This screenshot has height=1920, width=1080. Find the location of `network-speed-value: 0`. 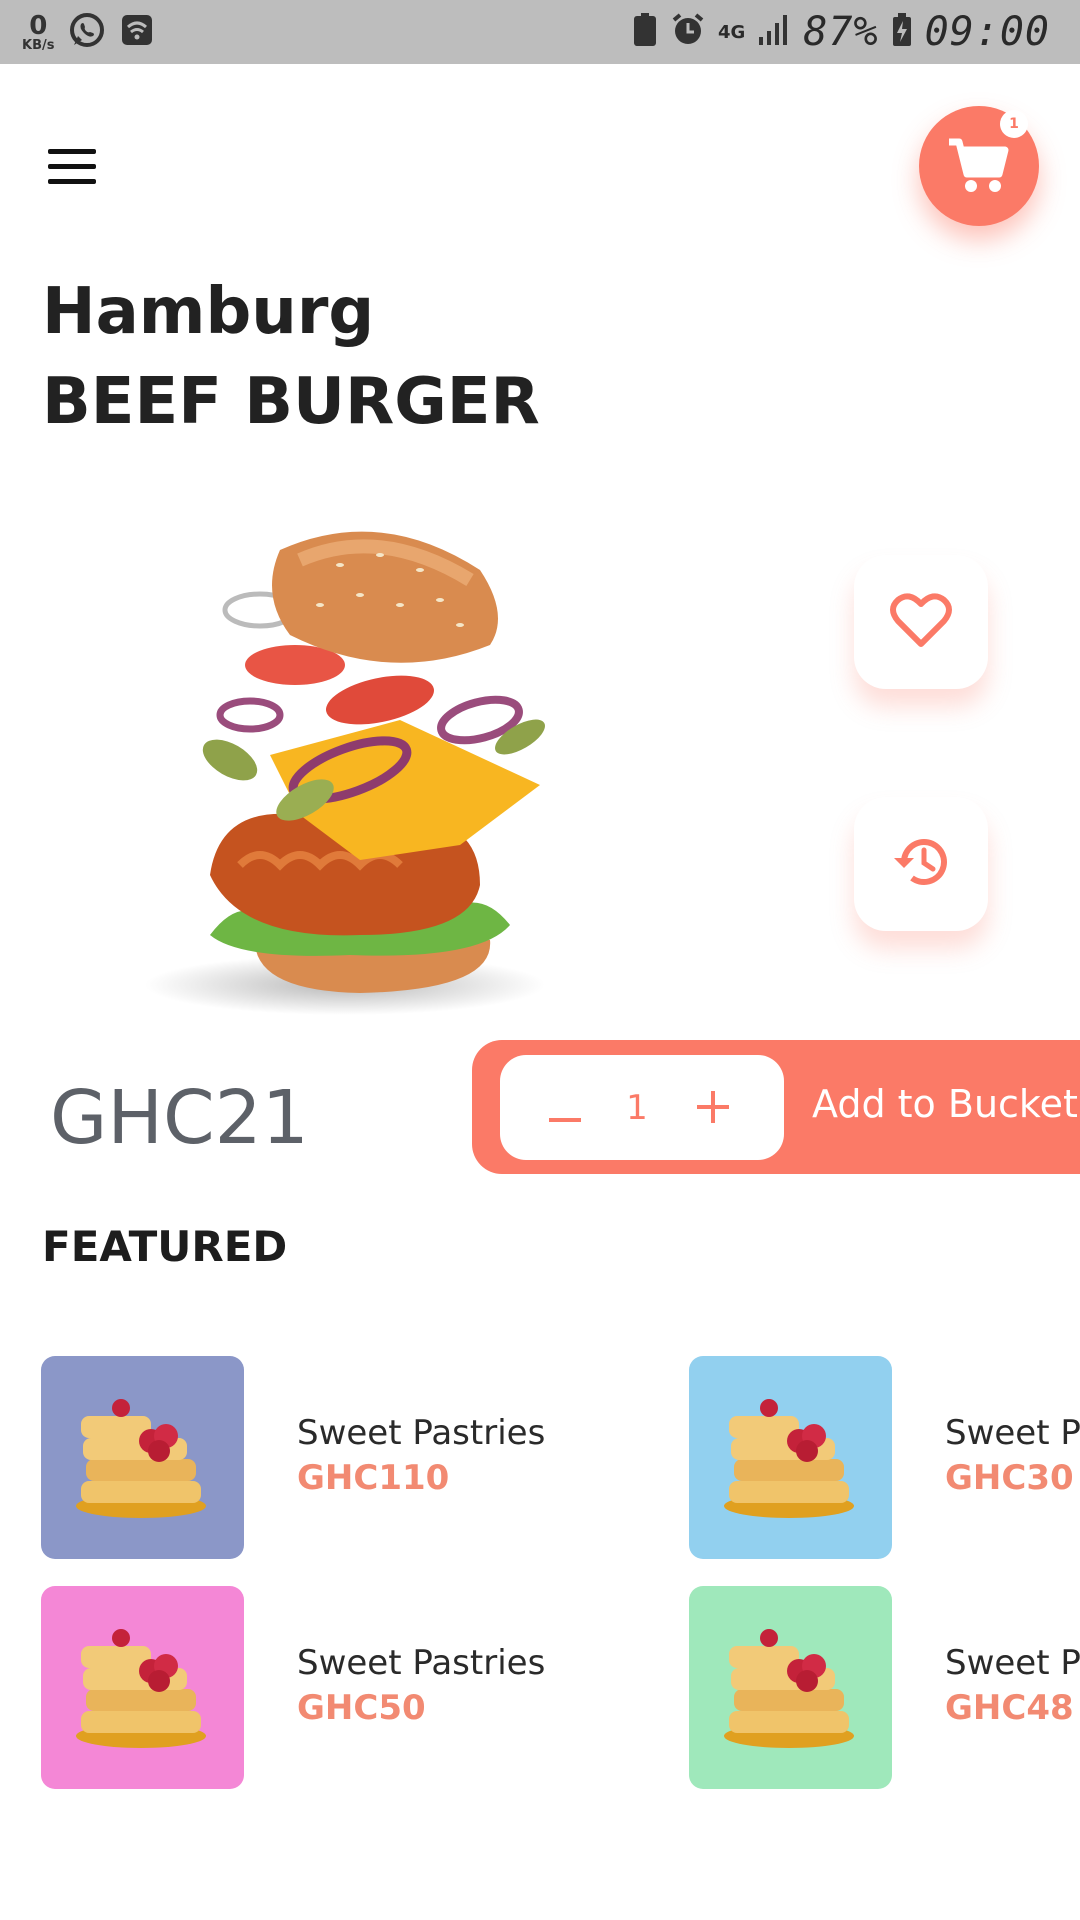

network-speed-value: 0 is located at coordinates (38, 25).